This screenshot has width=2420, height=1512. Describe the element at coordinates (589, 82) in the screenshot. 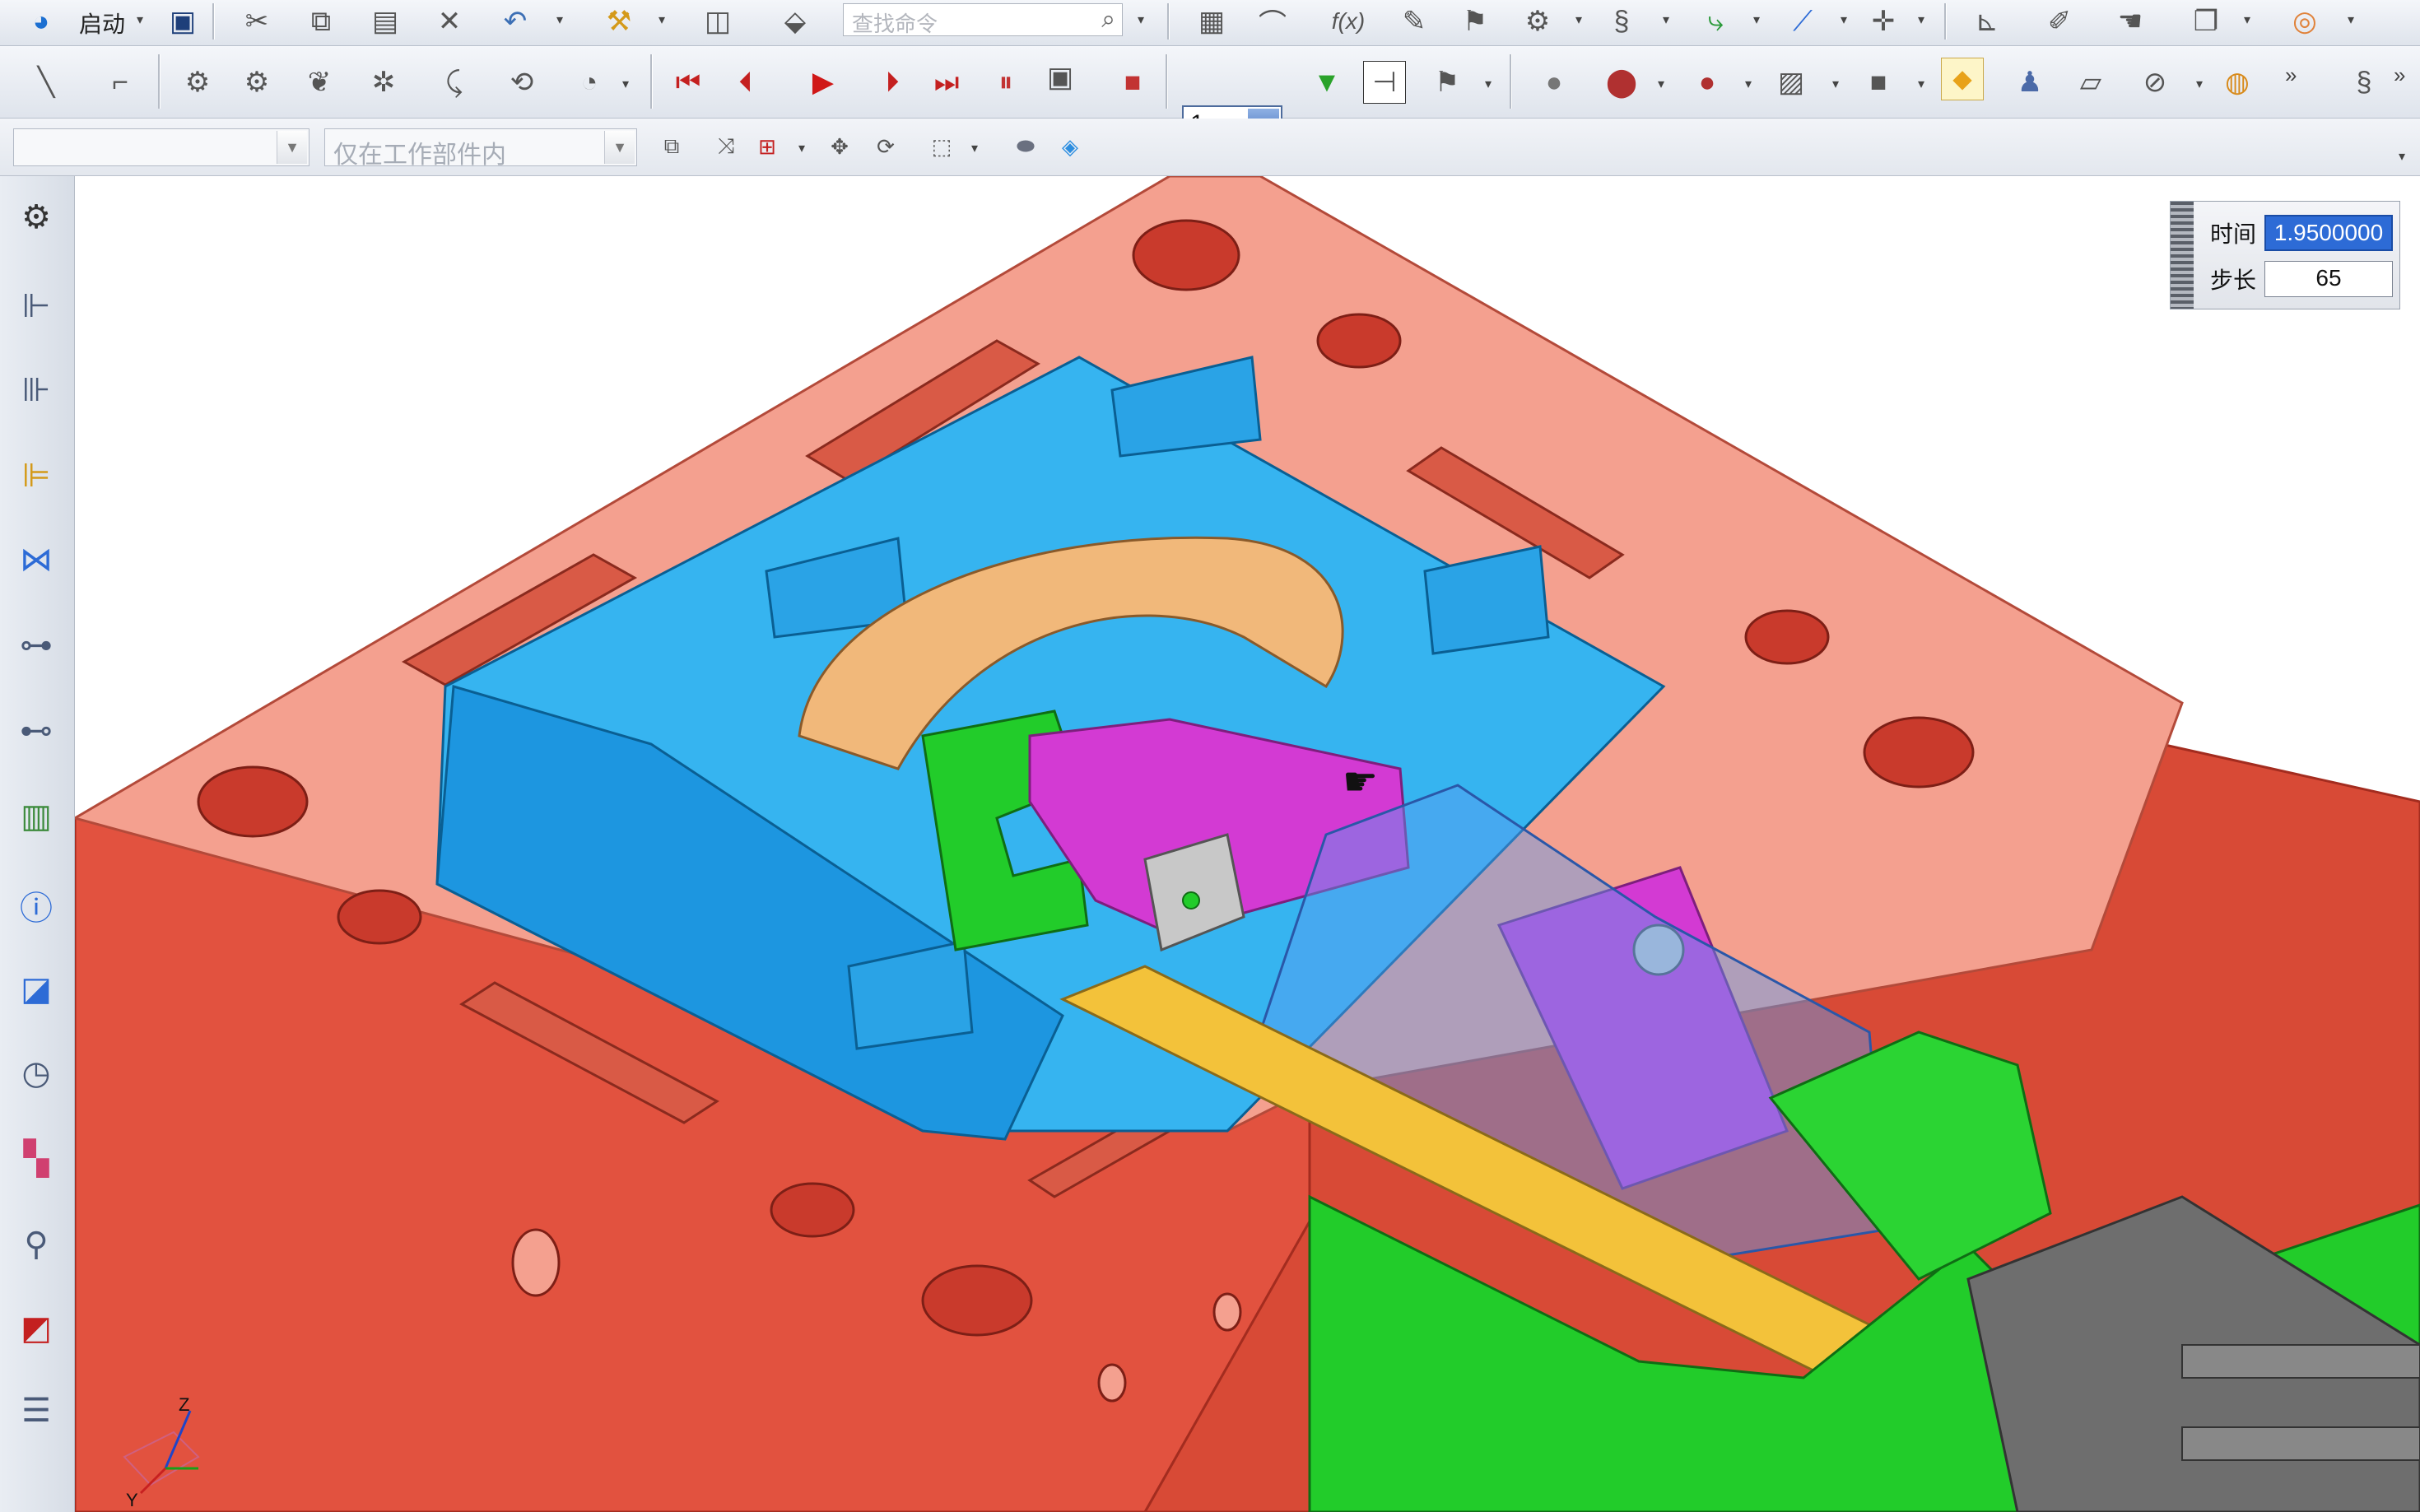

I see `contact-icon: ◔` at that location.